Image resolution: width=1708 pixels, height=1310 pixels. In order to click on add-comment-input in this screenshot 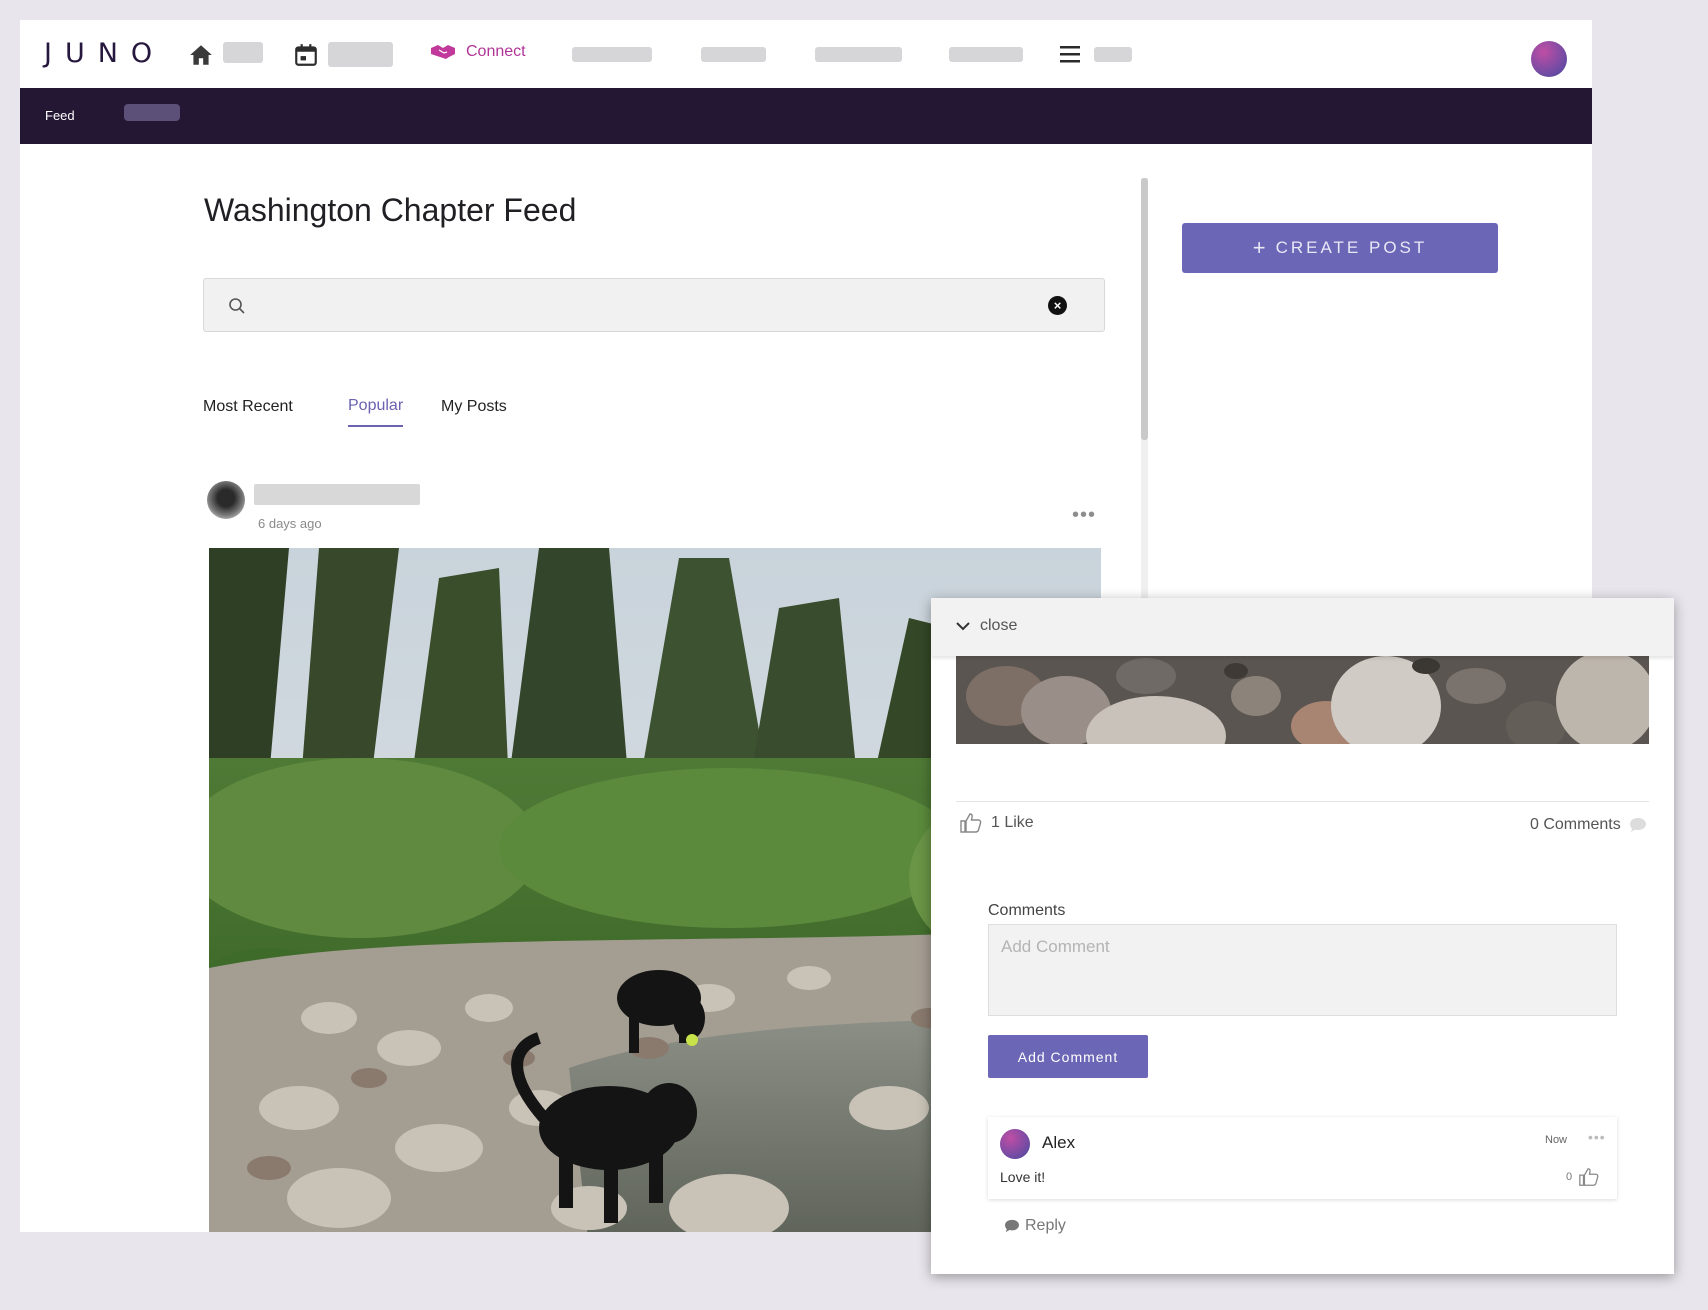, I will do `click(1302, 970)`.